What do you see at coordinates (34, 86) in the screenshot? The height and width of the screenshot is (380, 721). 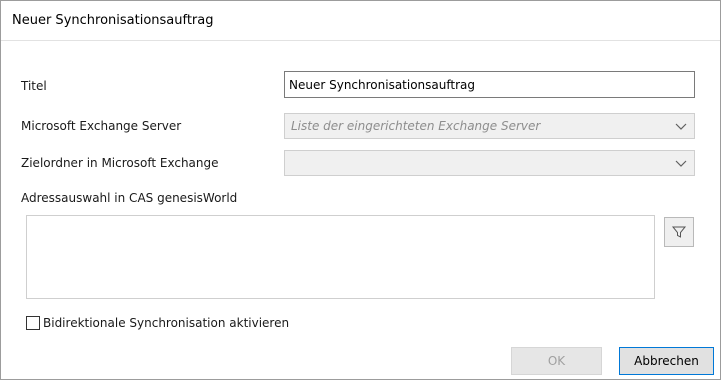 I see `title-label: Titel` at bounding box center [34, 86].